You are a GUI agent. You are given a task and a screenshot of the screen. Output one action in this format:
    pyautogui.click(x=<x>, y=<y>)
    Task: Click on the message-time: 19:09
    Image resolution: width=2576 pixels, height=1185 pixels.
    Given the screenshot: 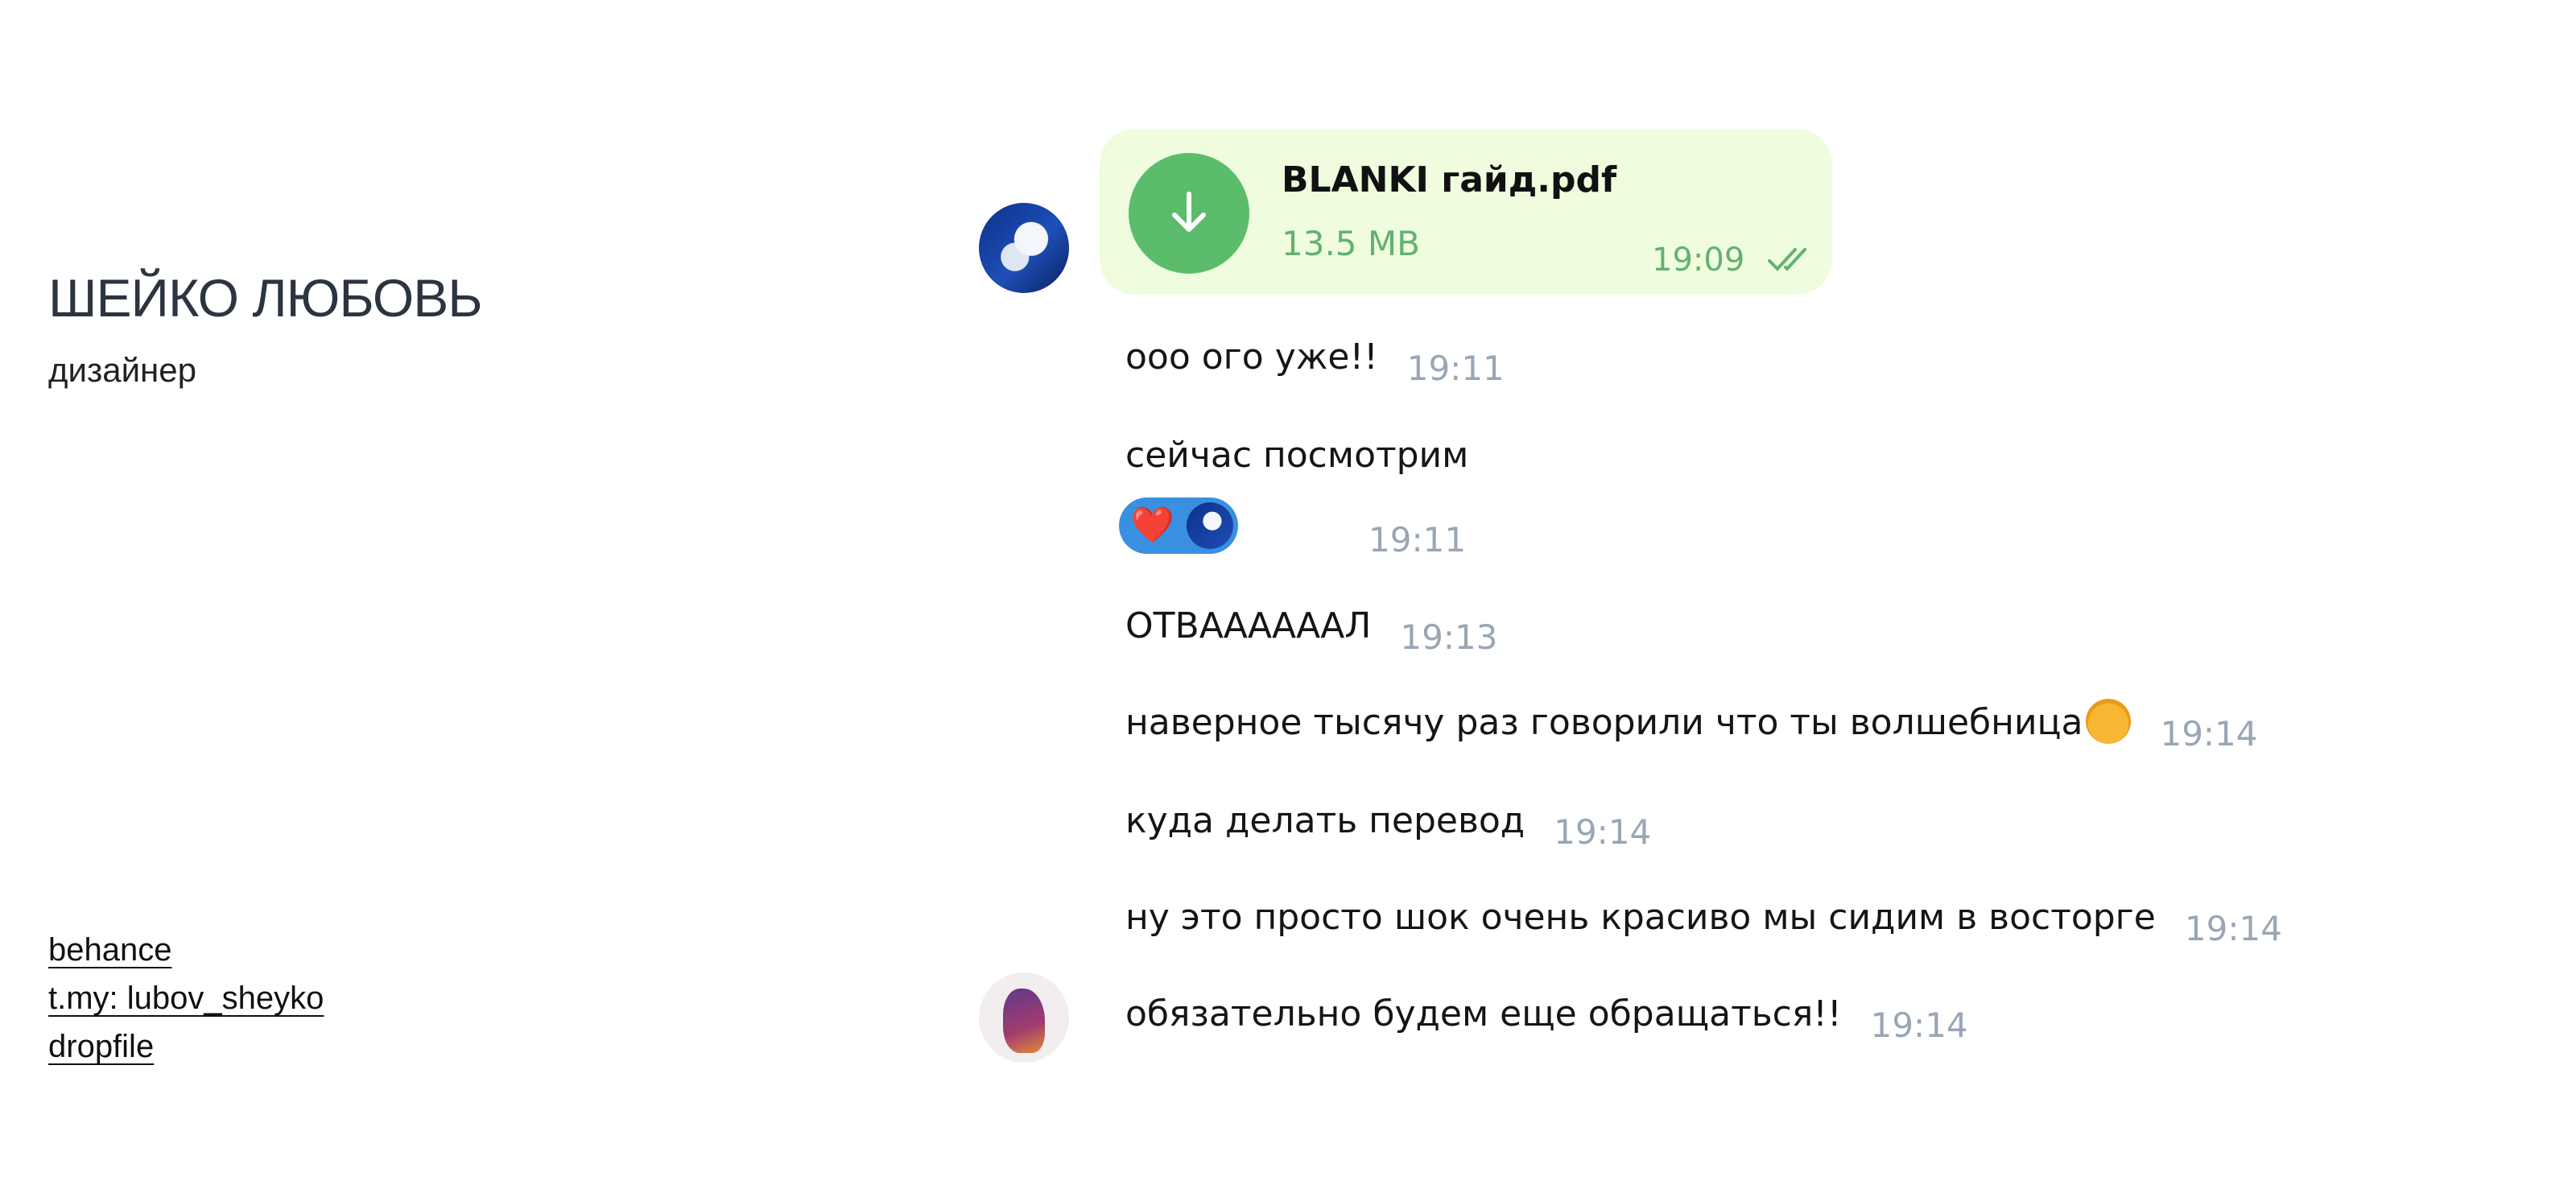 What is the action you would take?
    pyautogui.click(x=1698, y=260)
    